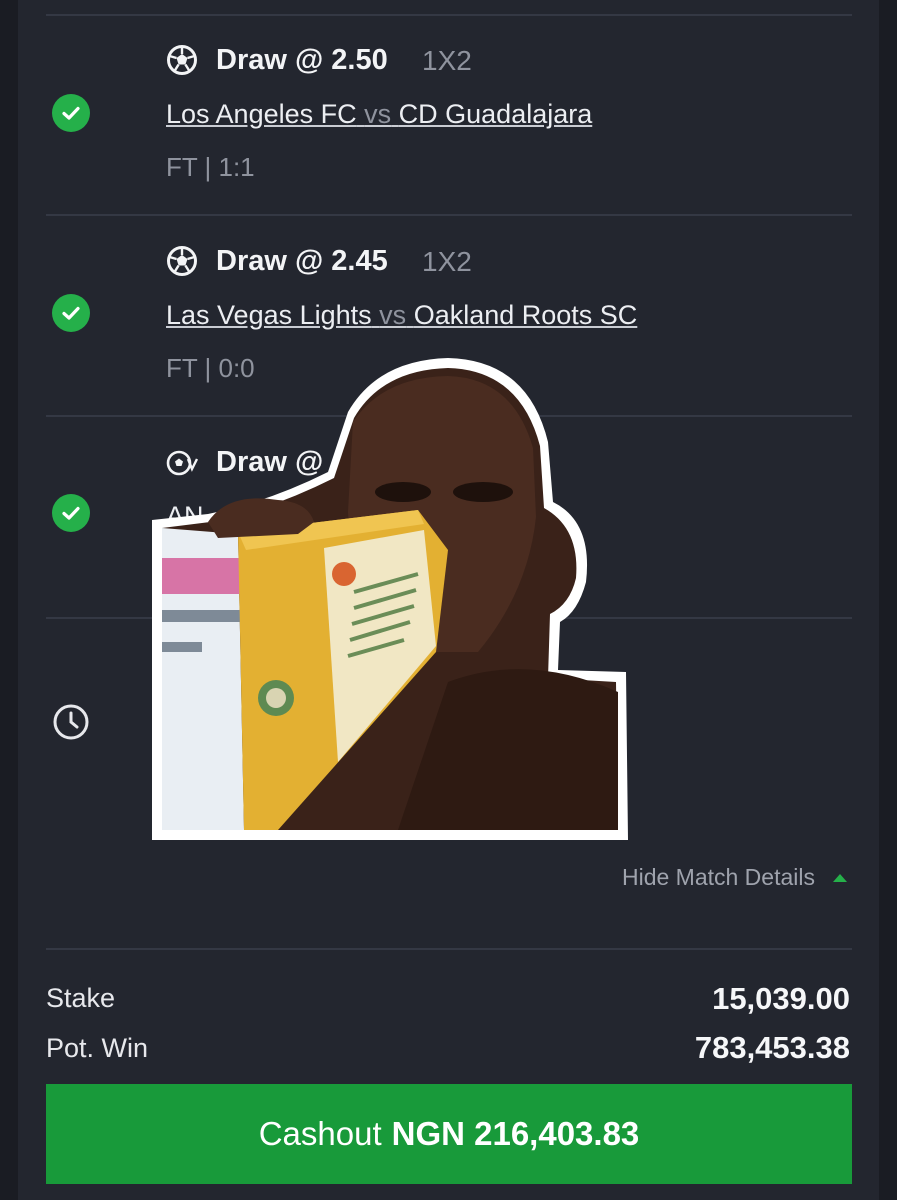  What do you see at coordinates (772, 1047) in the screenshot?
I see `pot-win-value: 783,453.38` at bounding box center [772, 1047].